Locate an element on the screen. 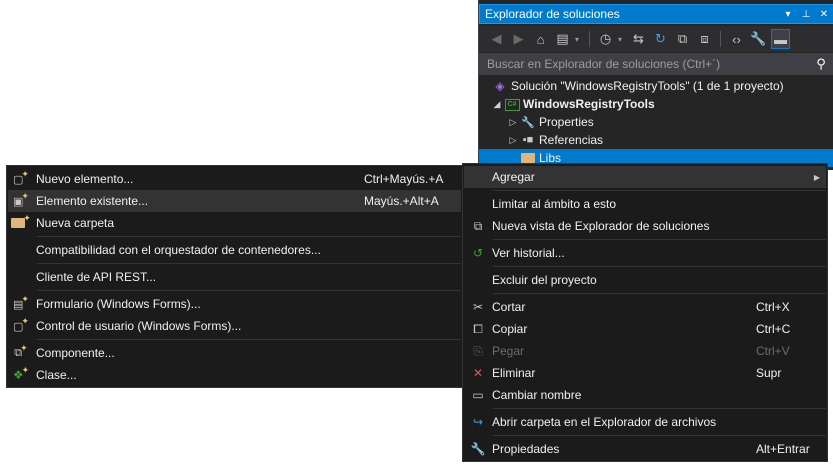 The image size is (833, 468). menu-item-pegar: ⎘ Pegar Ctrl+V is located at coordinates (645, 351).